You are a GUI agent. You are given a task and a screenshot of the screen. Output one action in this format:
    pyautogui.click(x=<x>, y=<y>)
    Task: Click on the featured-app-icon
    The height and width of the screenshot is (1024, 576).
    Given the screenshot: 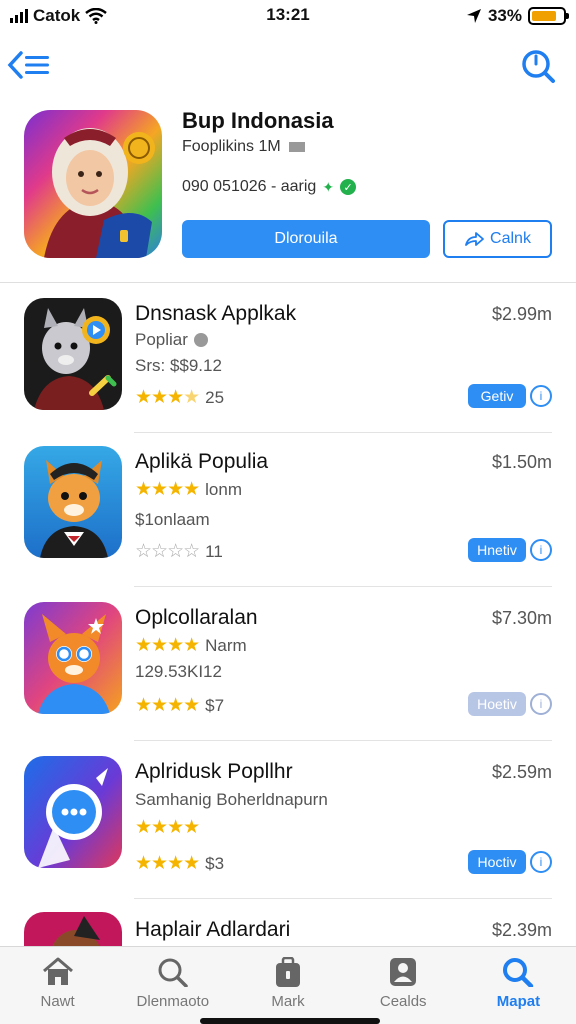 What is the action you would take?
    pyautogui.click(x=93, y=184)
    